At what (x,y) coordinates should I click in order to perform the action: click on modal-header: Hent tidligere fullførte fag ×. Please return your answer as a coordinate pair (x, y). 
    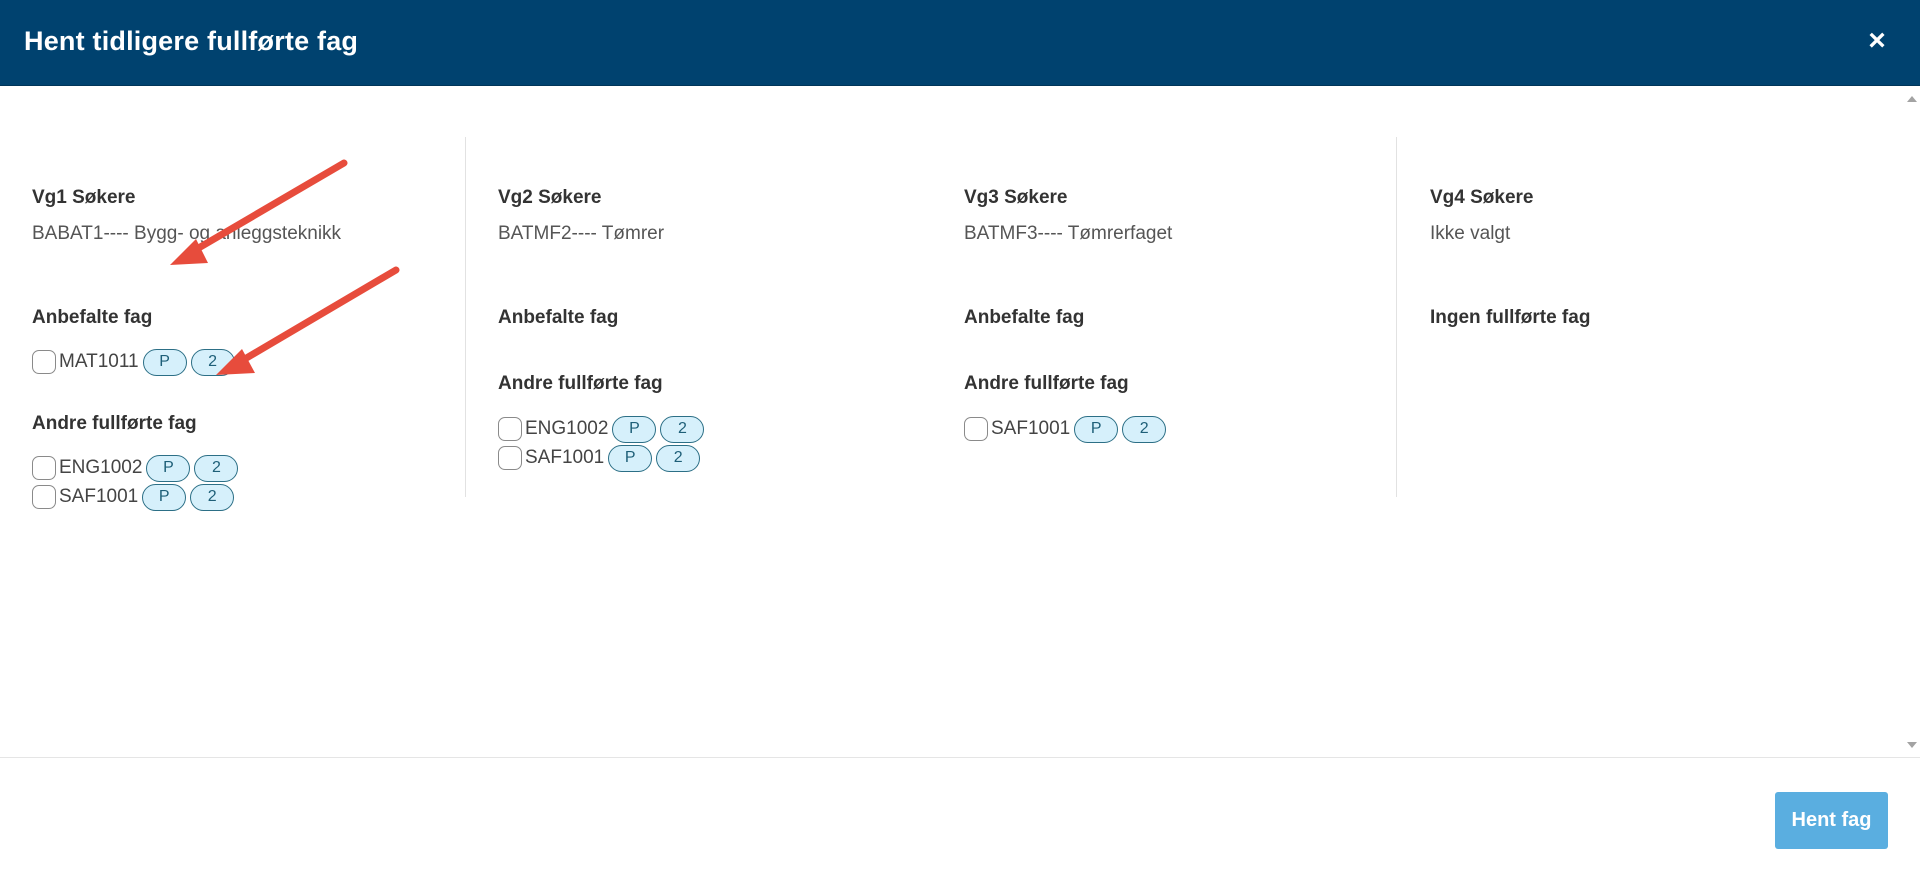
    Looking at the image, I should click on (960, 43).